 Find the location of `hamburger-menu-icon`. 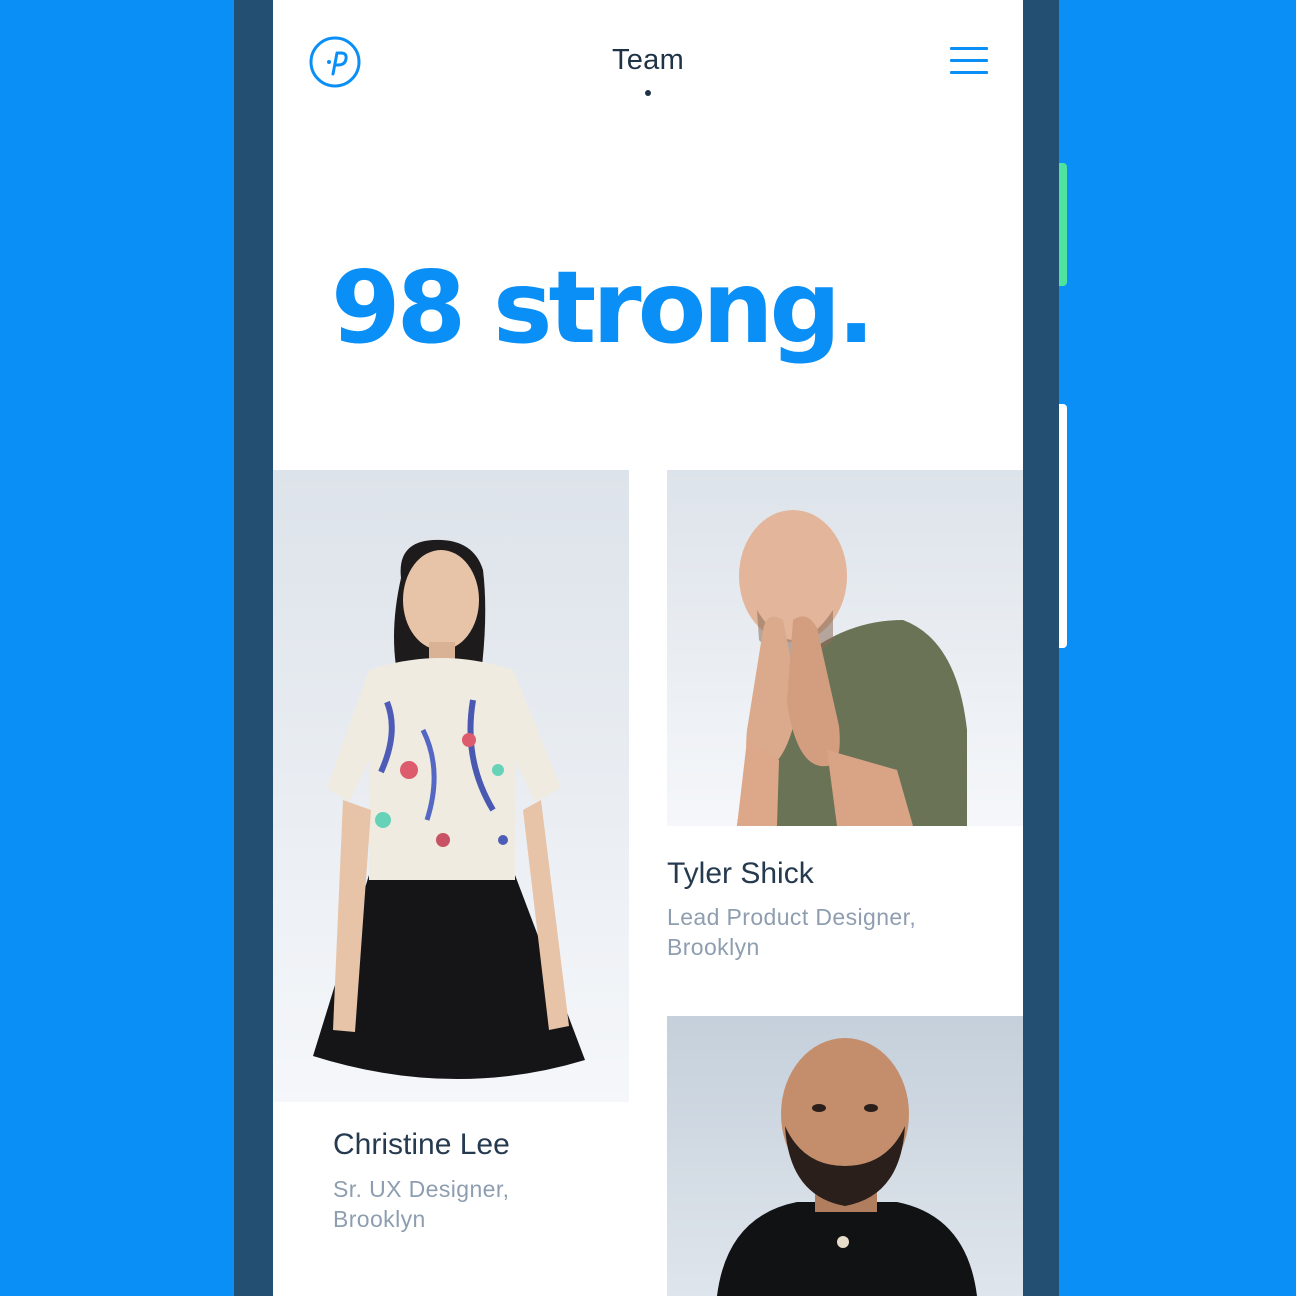

hamburger-menu-icon is located at coordinates (969, 61).